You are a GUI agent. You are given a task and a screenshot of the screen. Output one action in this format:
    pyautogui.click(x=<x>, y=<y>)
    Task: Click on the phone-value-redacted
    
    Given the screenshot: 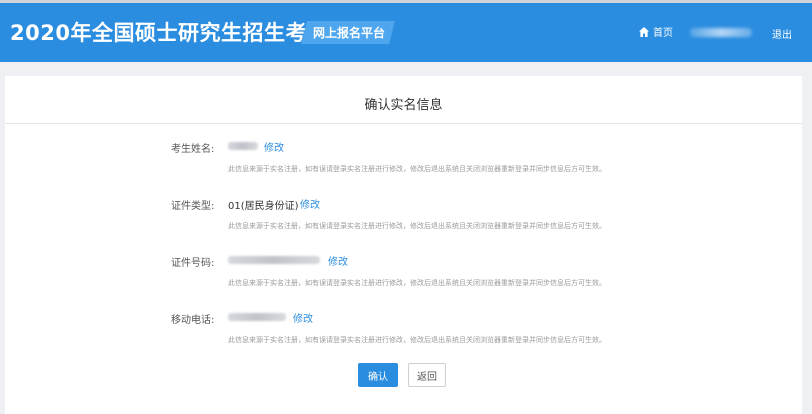 What is the action you would take?
    pyautogui.click(x=257, y=317)
    